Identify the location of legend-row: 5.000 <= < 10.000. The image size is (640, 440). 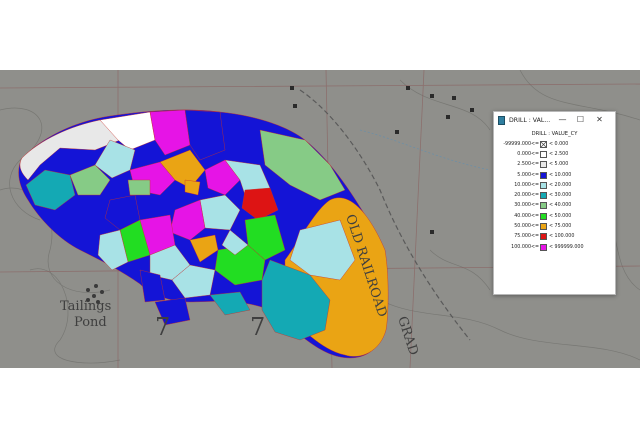
(554, 175).